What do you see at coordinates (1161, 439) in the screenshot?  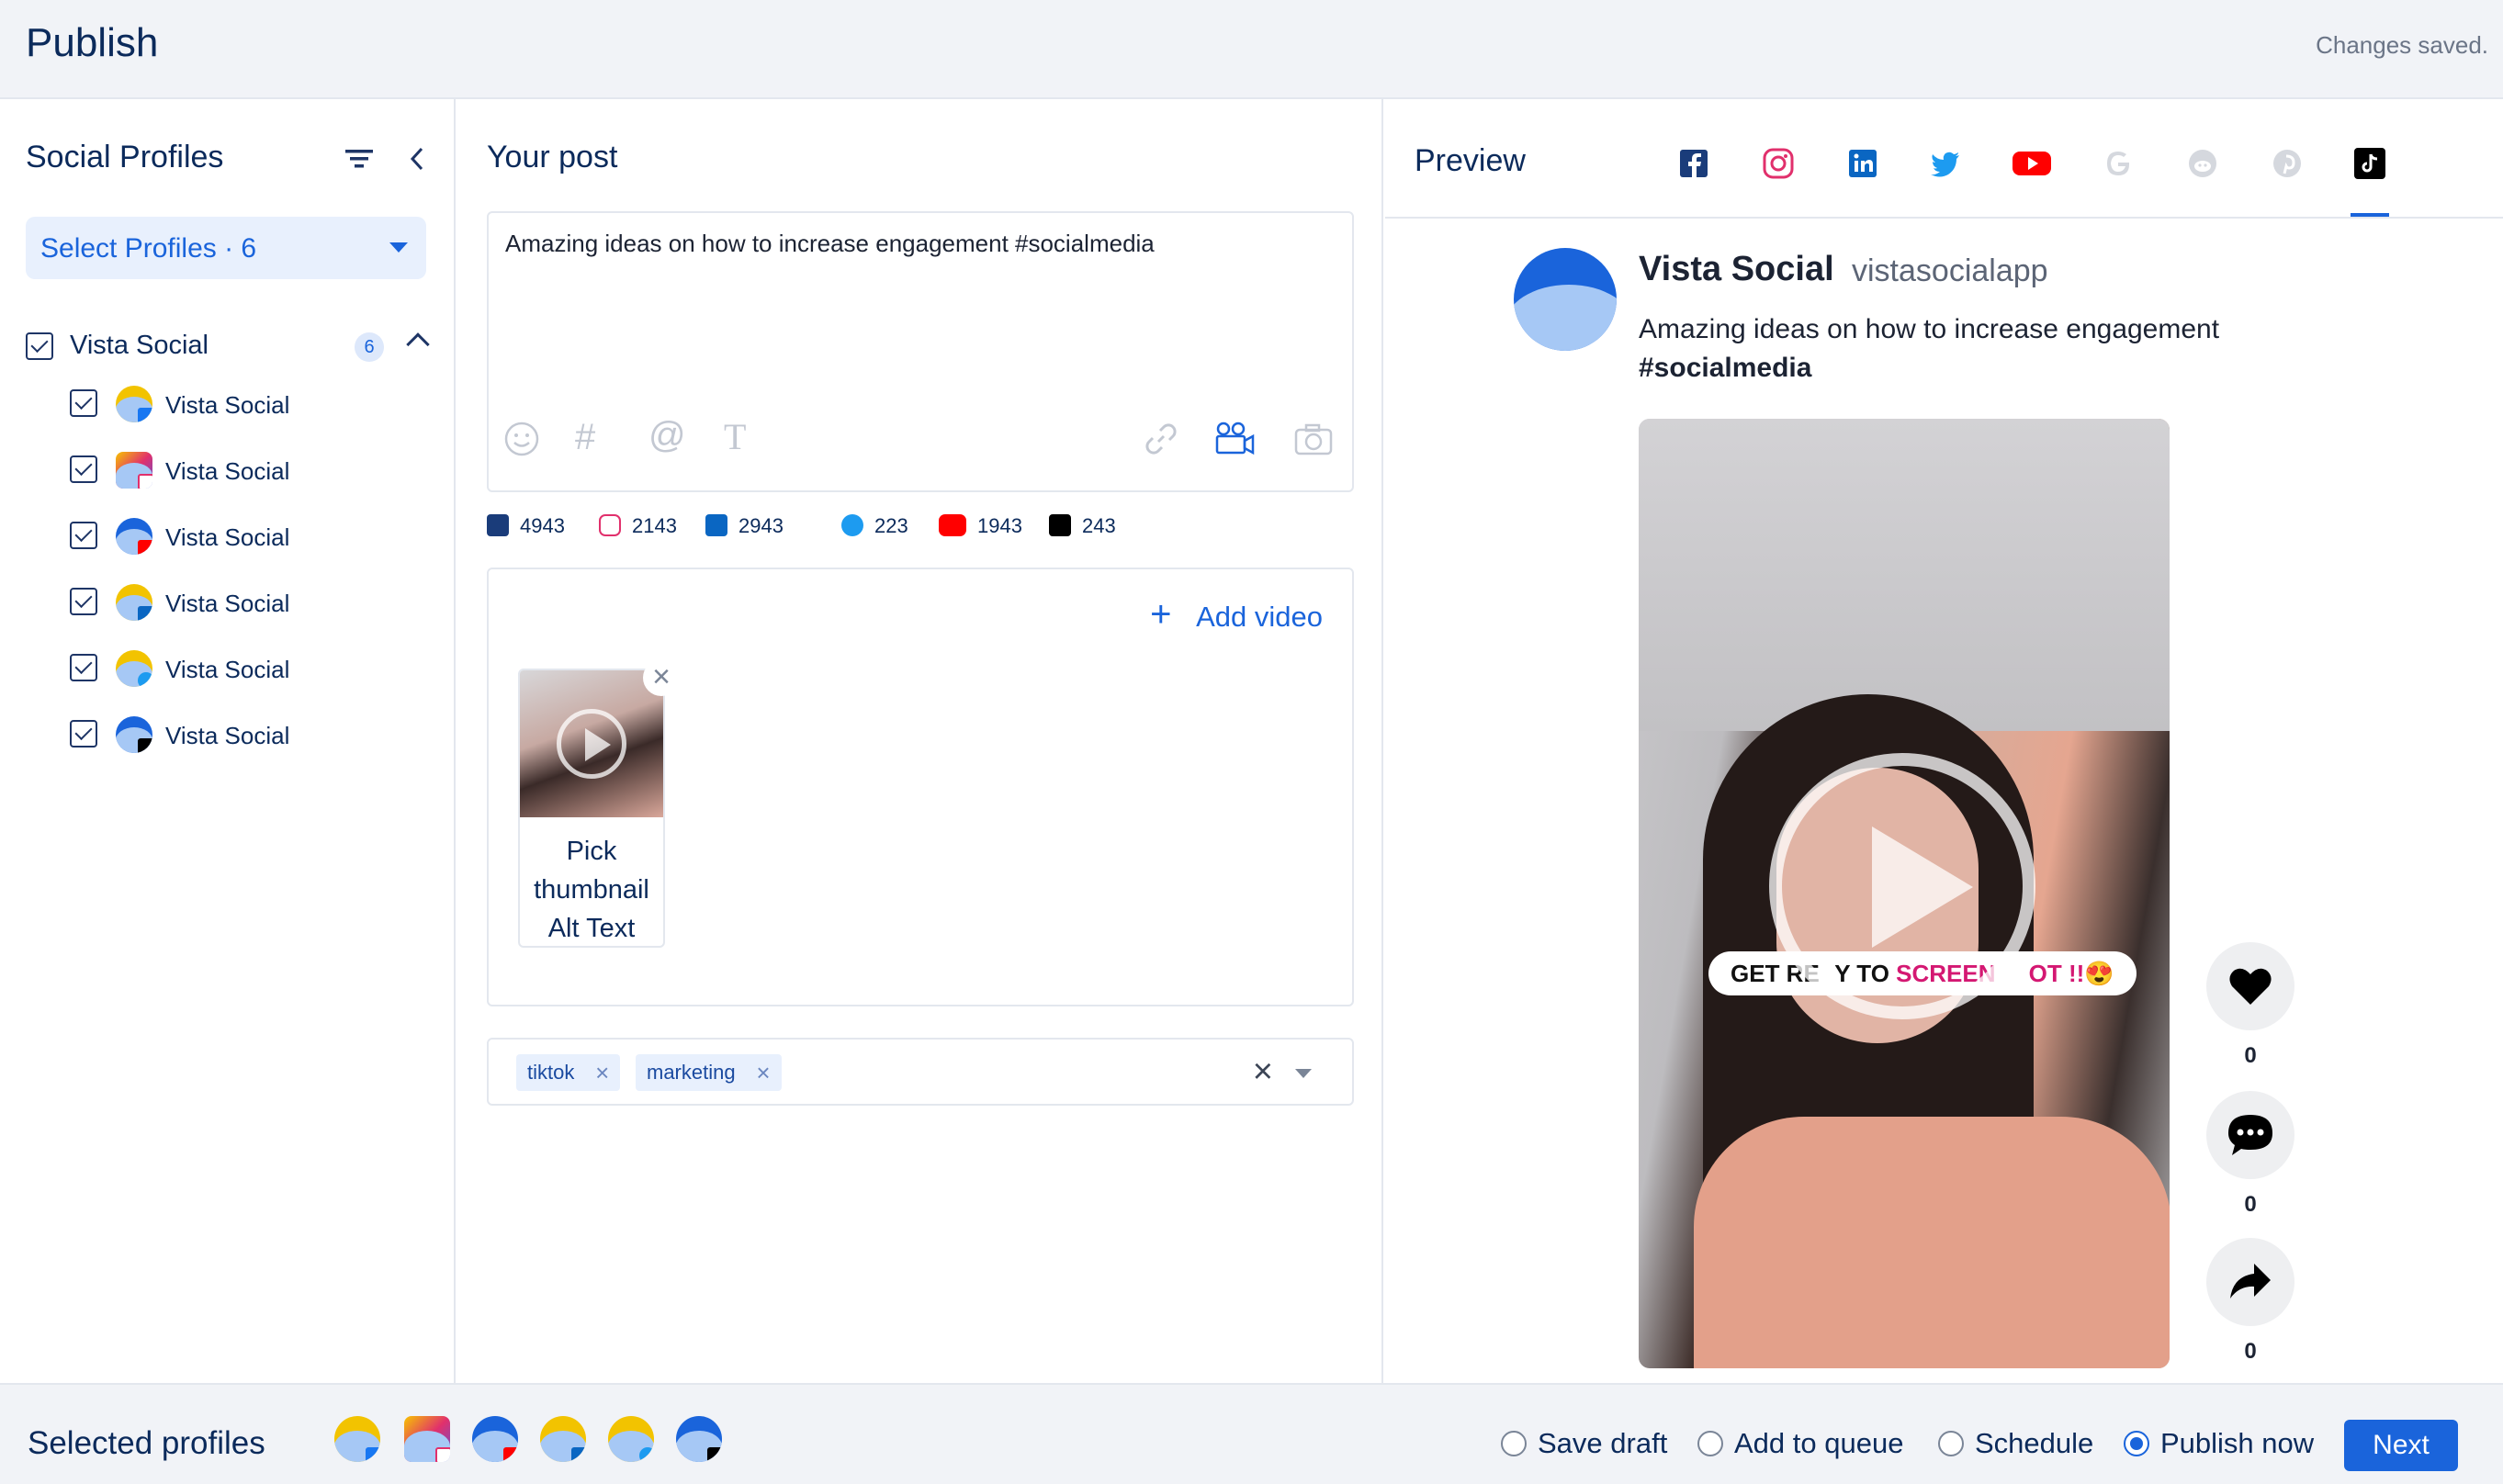 I see `link-icon` at bounding box center [1161, 439].